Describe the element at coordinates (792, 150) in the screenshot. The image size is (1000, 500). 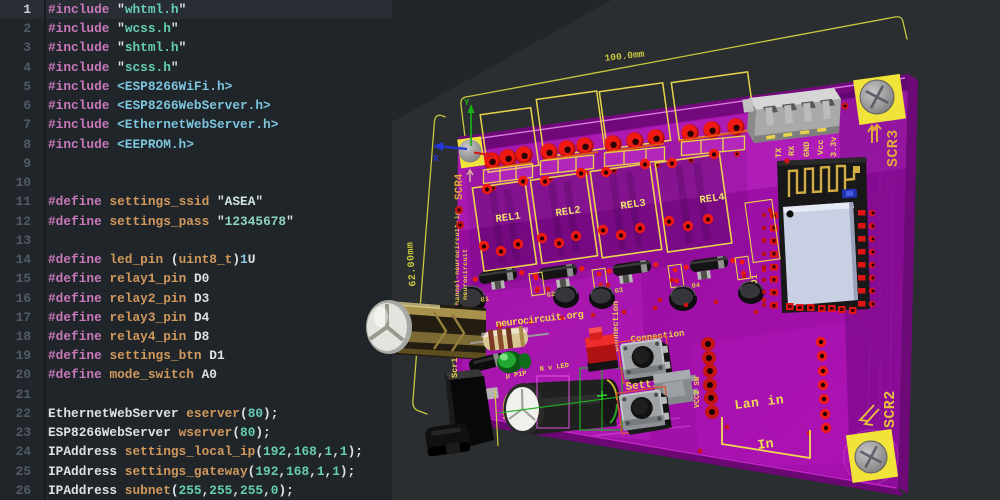
I see `svg-text: RX` at that location.